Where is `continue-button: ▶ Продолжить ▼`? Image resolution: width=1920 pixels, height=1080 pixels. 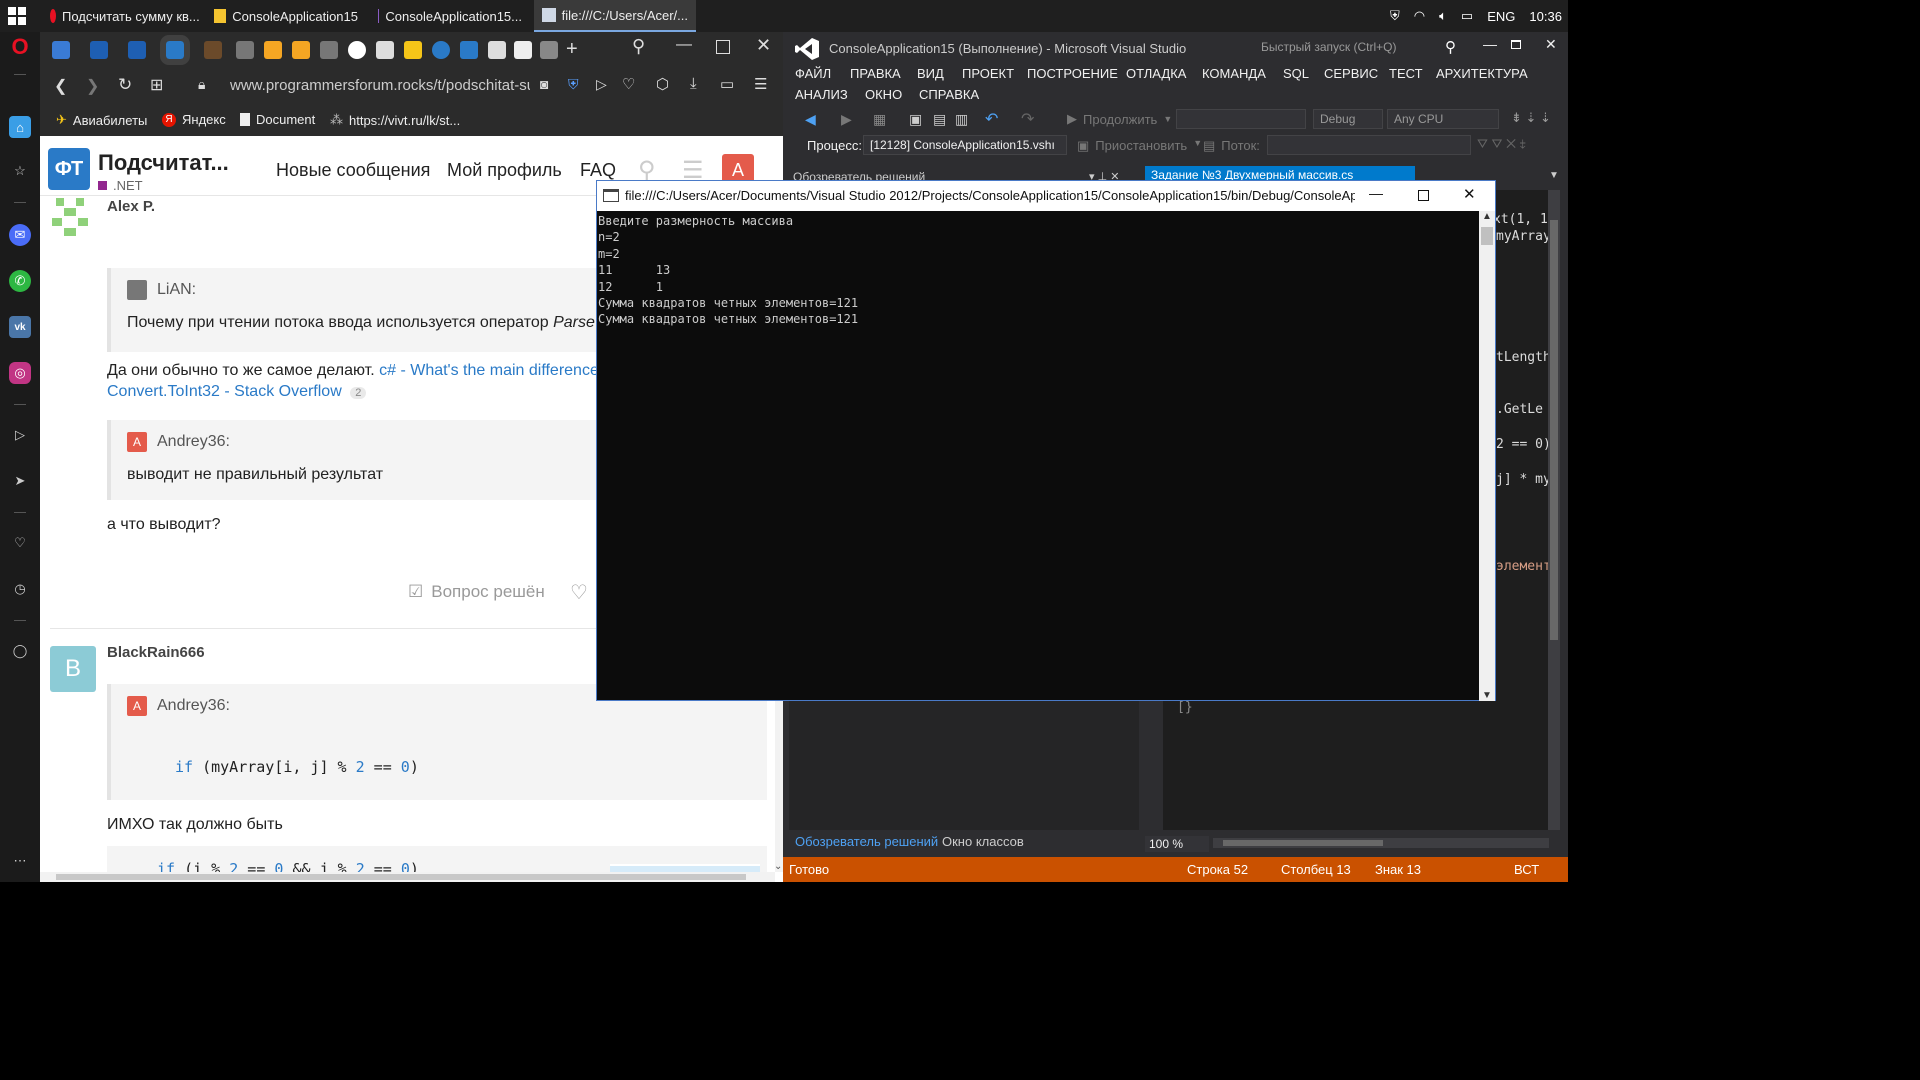
continue-button: ▶ Продолжить ▼ is located at coordinates (1119, 119).